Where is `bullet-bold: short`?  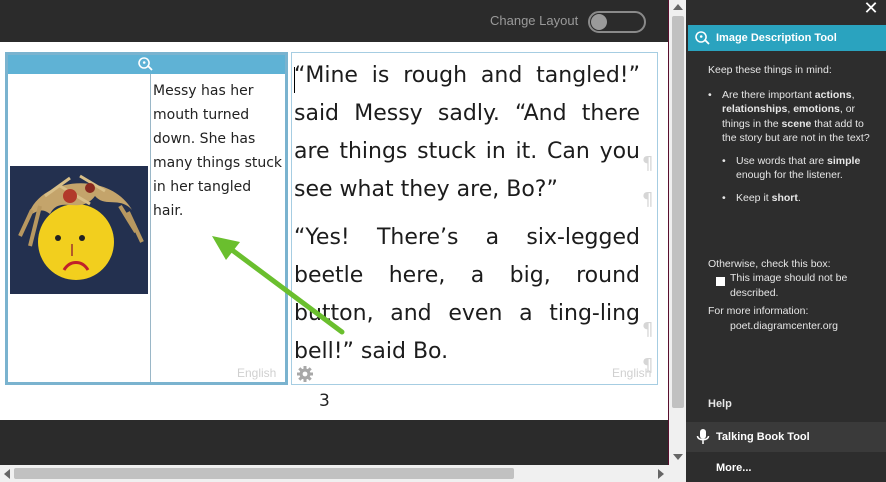
bullet-bold: short is located at coordinates (784, 197).